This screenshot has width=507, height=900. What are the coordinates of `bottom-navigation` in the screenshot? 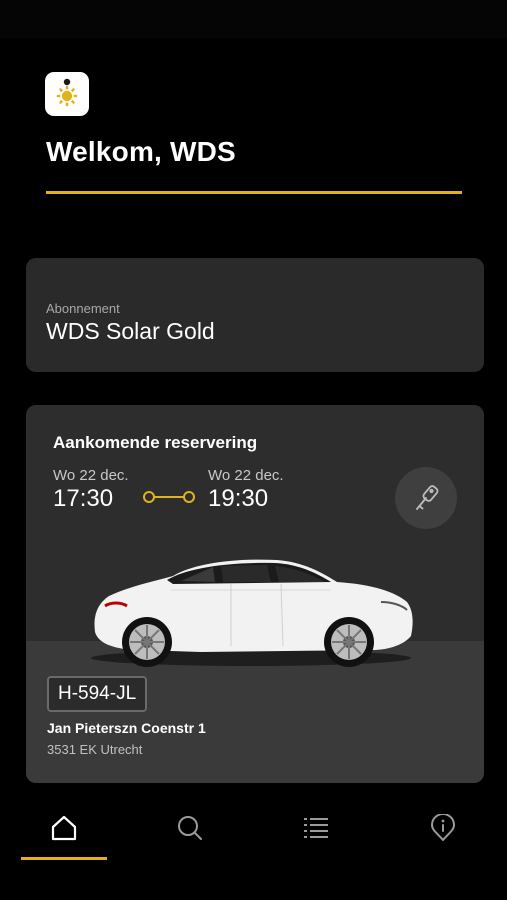 It's located at (253, 850).